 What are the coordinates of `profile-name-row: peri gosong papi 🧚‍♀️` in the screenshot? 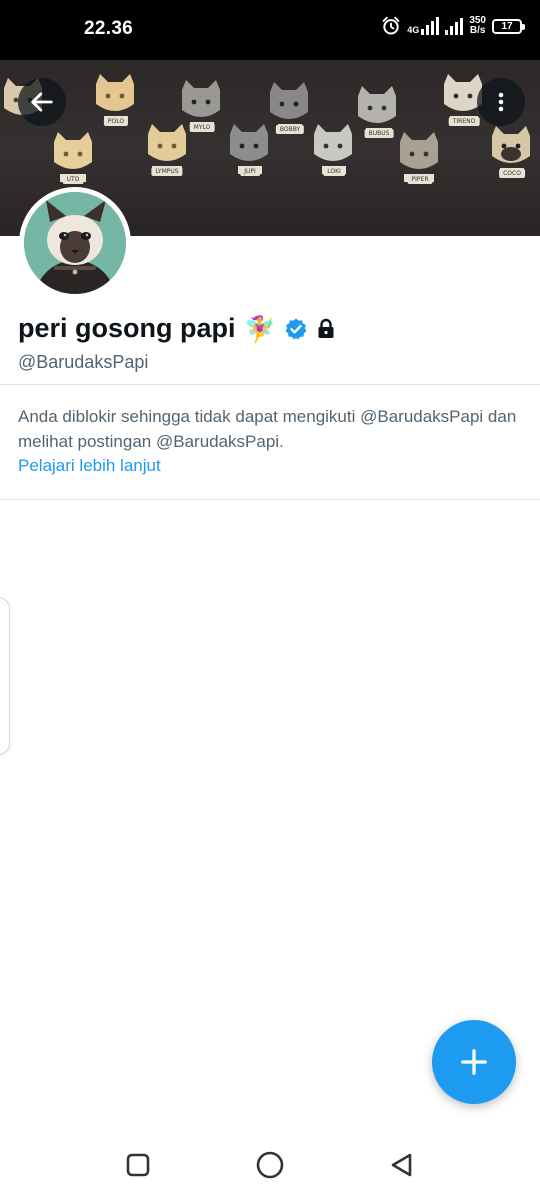 It's located at (177, 328).